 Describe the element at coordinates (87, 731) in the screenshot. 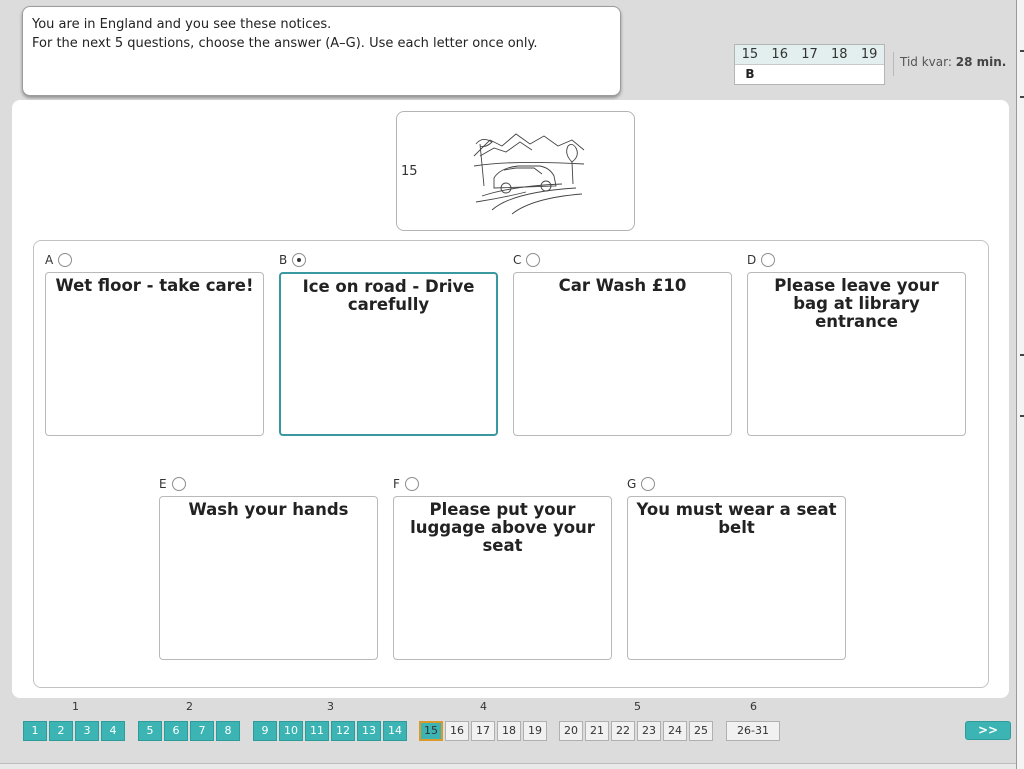

I see `page-button-3: 3` at that location.